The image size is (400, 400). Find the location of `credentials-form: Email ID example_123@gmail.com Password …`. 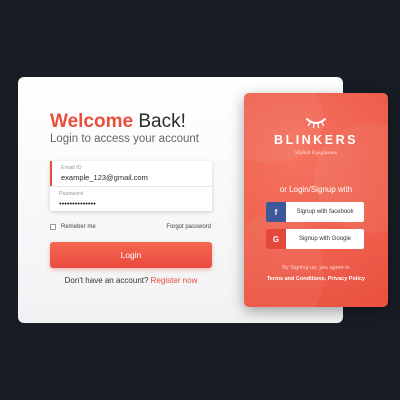

credentials-form: Email ID example_123@gmail.com Password … is located at coordinates (131, 186).